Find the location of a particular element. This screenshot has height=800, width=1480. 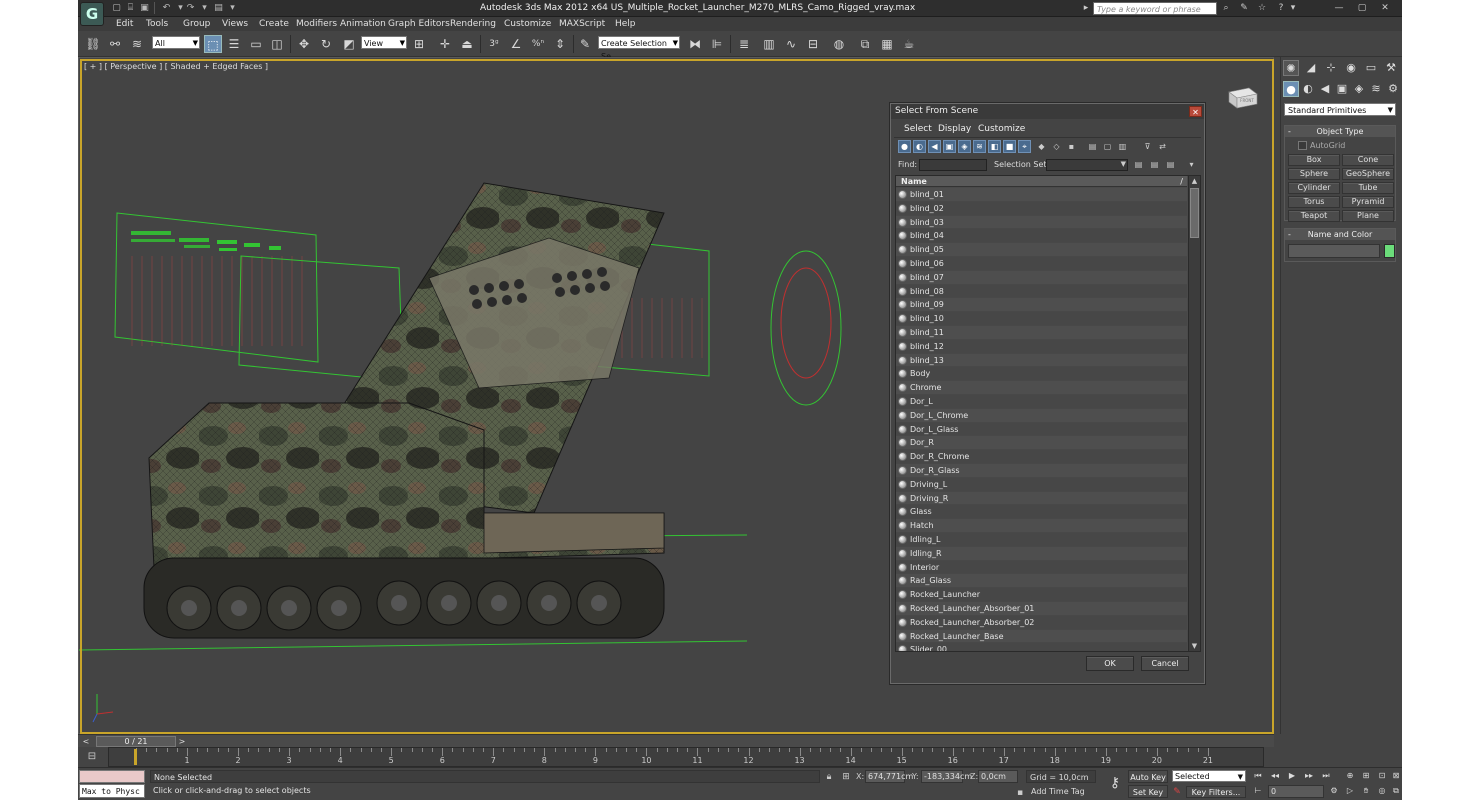

time-slider-thumb: 0 / 21 is located at coordinates (136, 741).